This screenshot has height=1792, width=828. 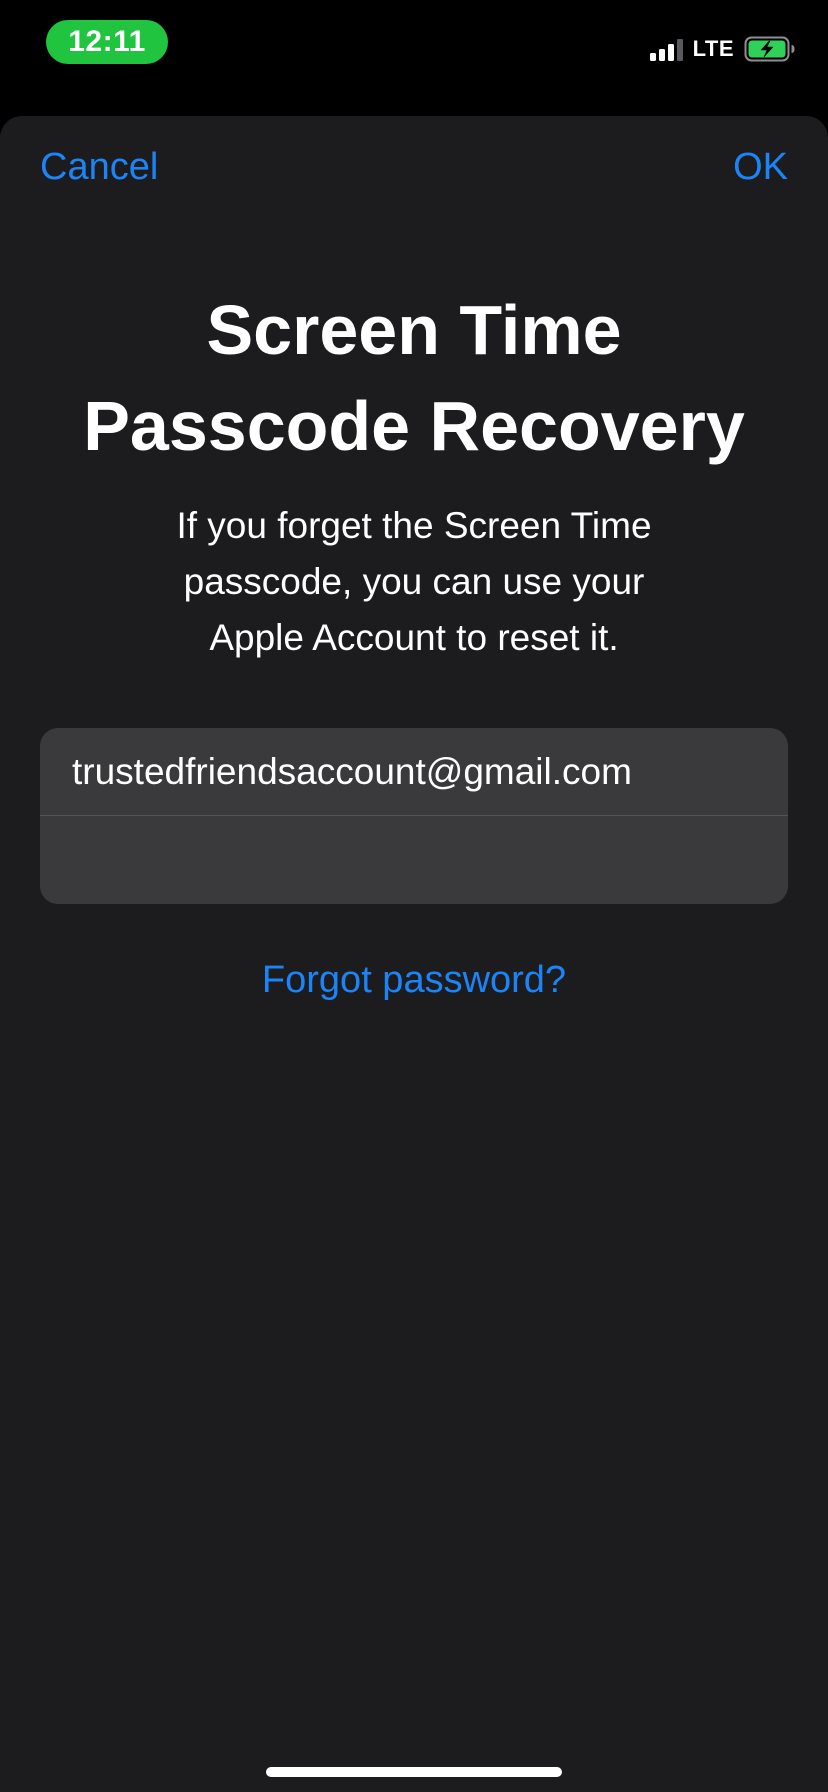 What do you see at coordinates (414, 426) in the screenshot?
I see `title-line-2: Passcode Recovery` at bounding box center [414, 426].